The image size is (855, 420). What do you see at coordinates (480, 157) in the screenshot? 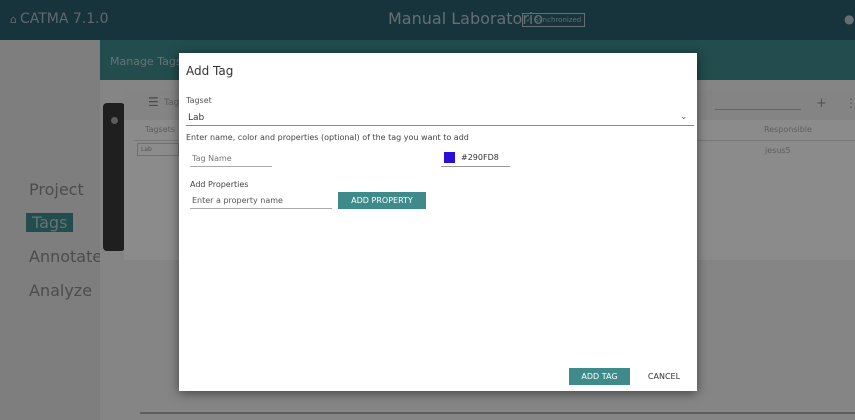
I see `color-hex-value: #290FD8` at bounding box center [480, 157].